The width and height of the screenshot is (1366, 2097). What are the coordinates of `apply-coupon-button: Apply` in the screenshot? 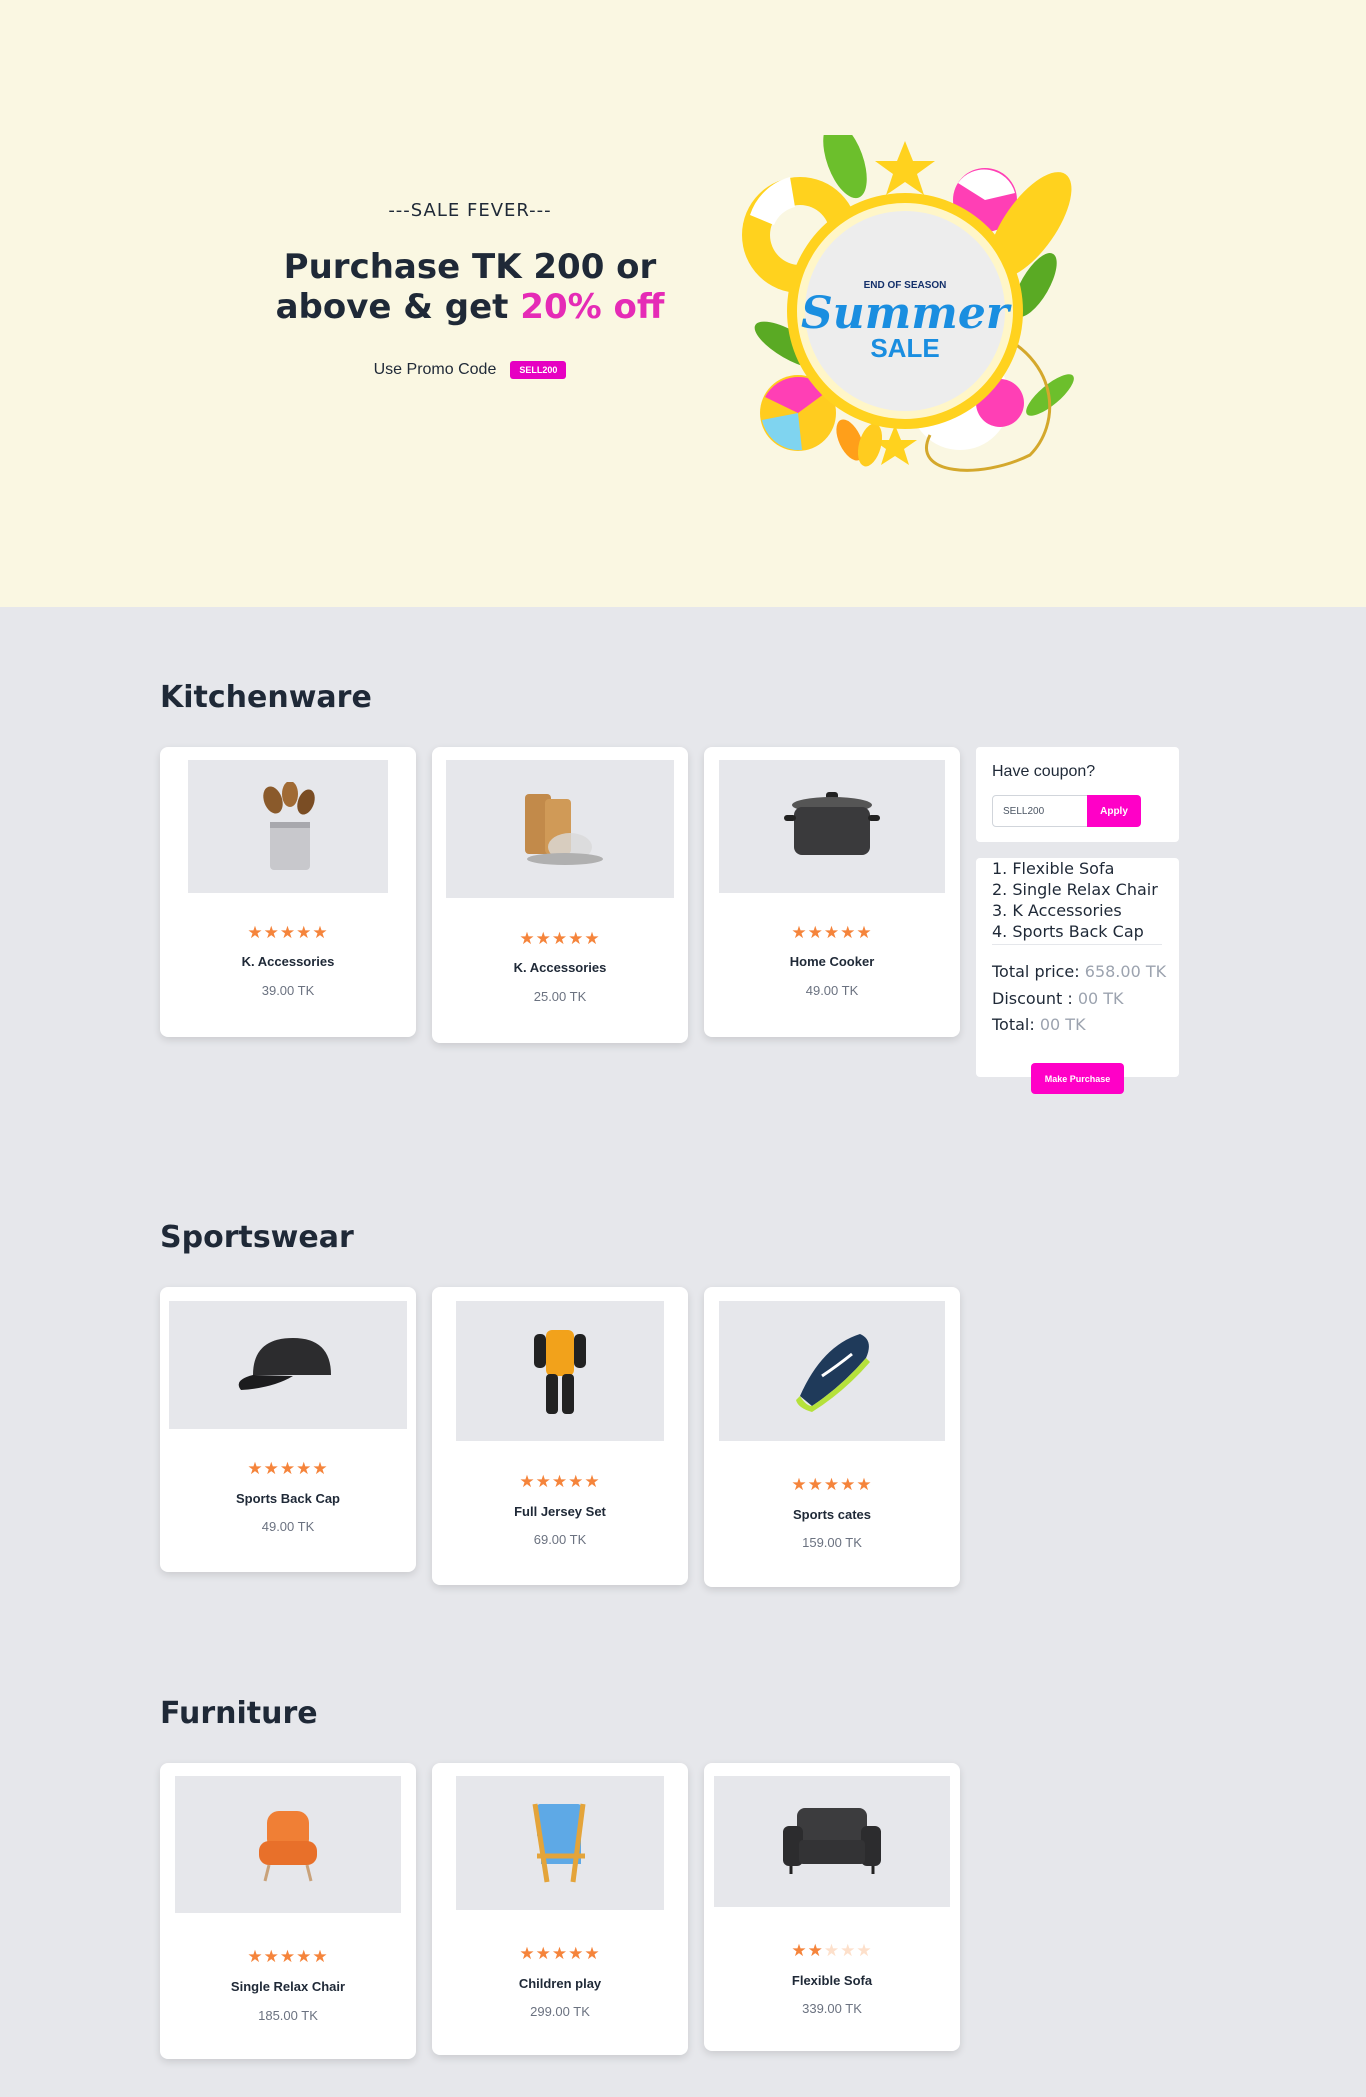 It's located at (1114, 811).